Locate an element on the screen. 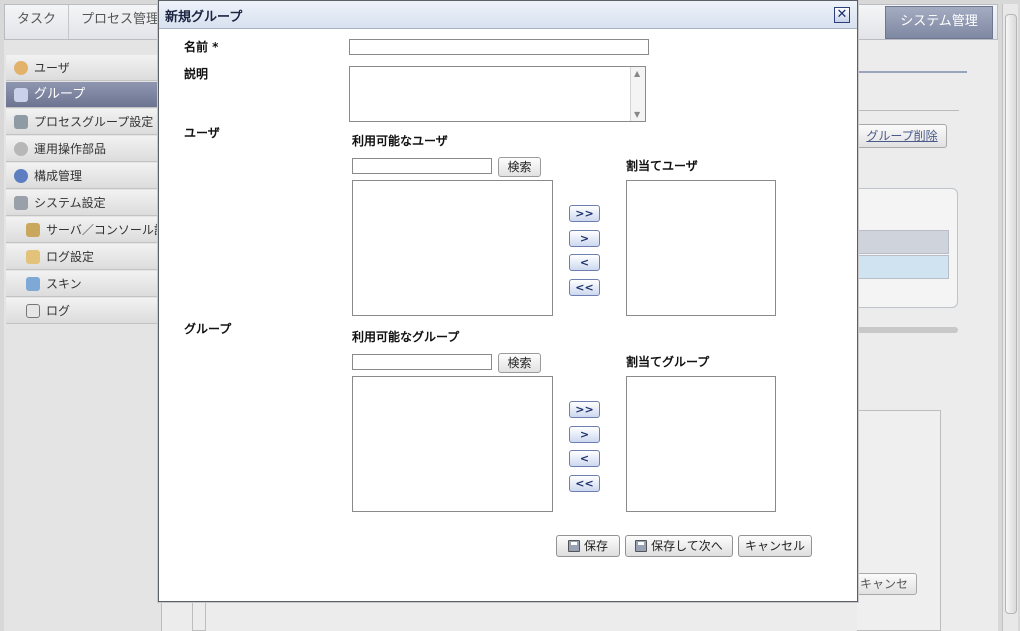 This screenshot has width=1020, height=631. dialog-title: 新規グループ is located at coordinates (204, 17).